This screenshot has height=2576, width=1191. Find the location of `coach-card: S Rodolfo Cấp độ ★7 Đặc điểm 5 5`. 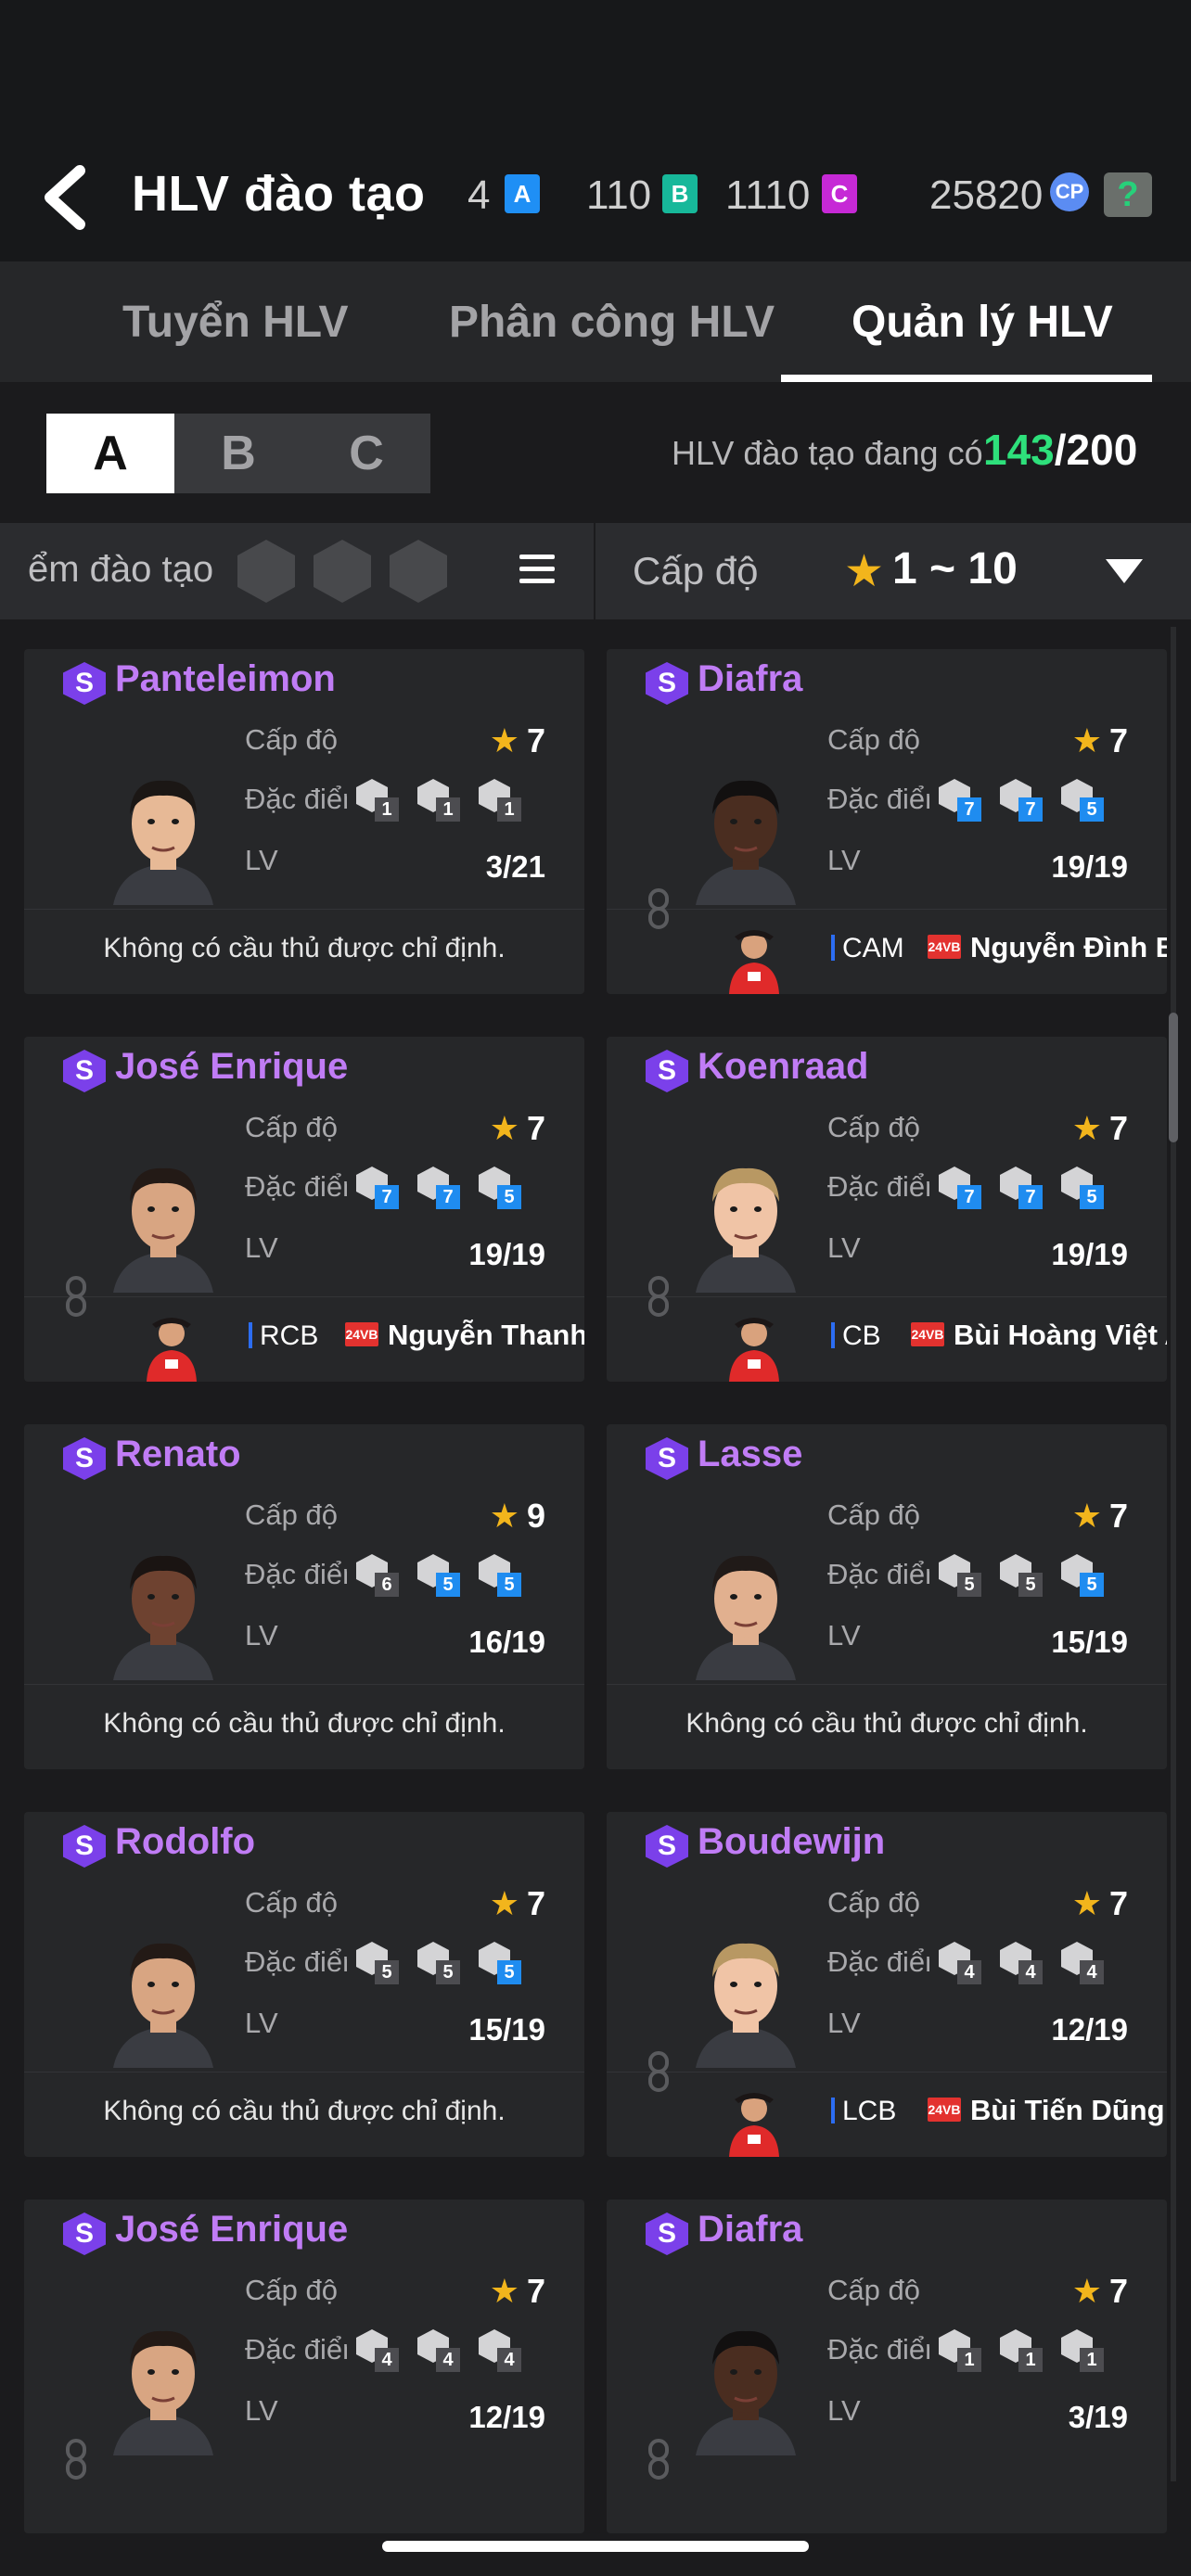

coach-card: S Rodolfo Cấp độ ★7 Đặc điểm 5 5 is located at coordinates (304, 1984).